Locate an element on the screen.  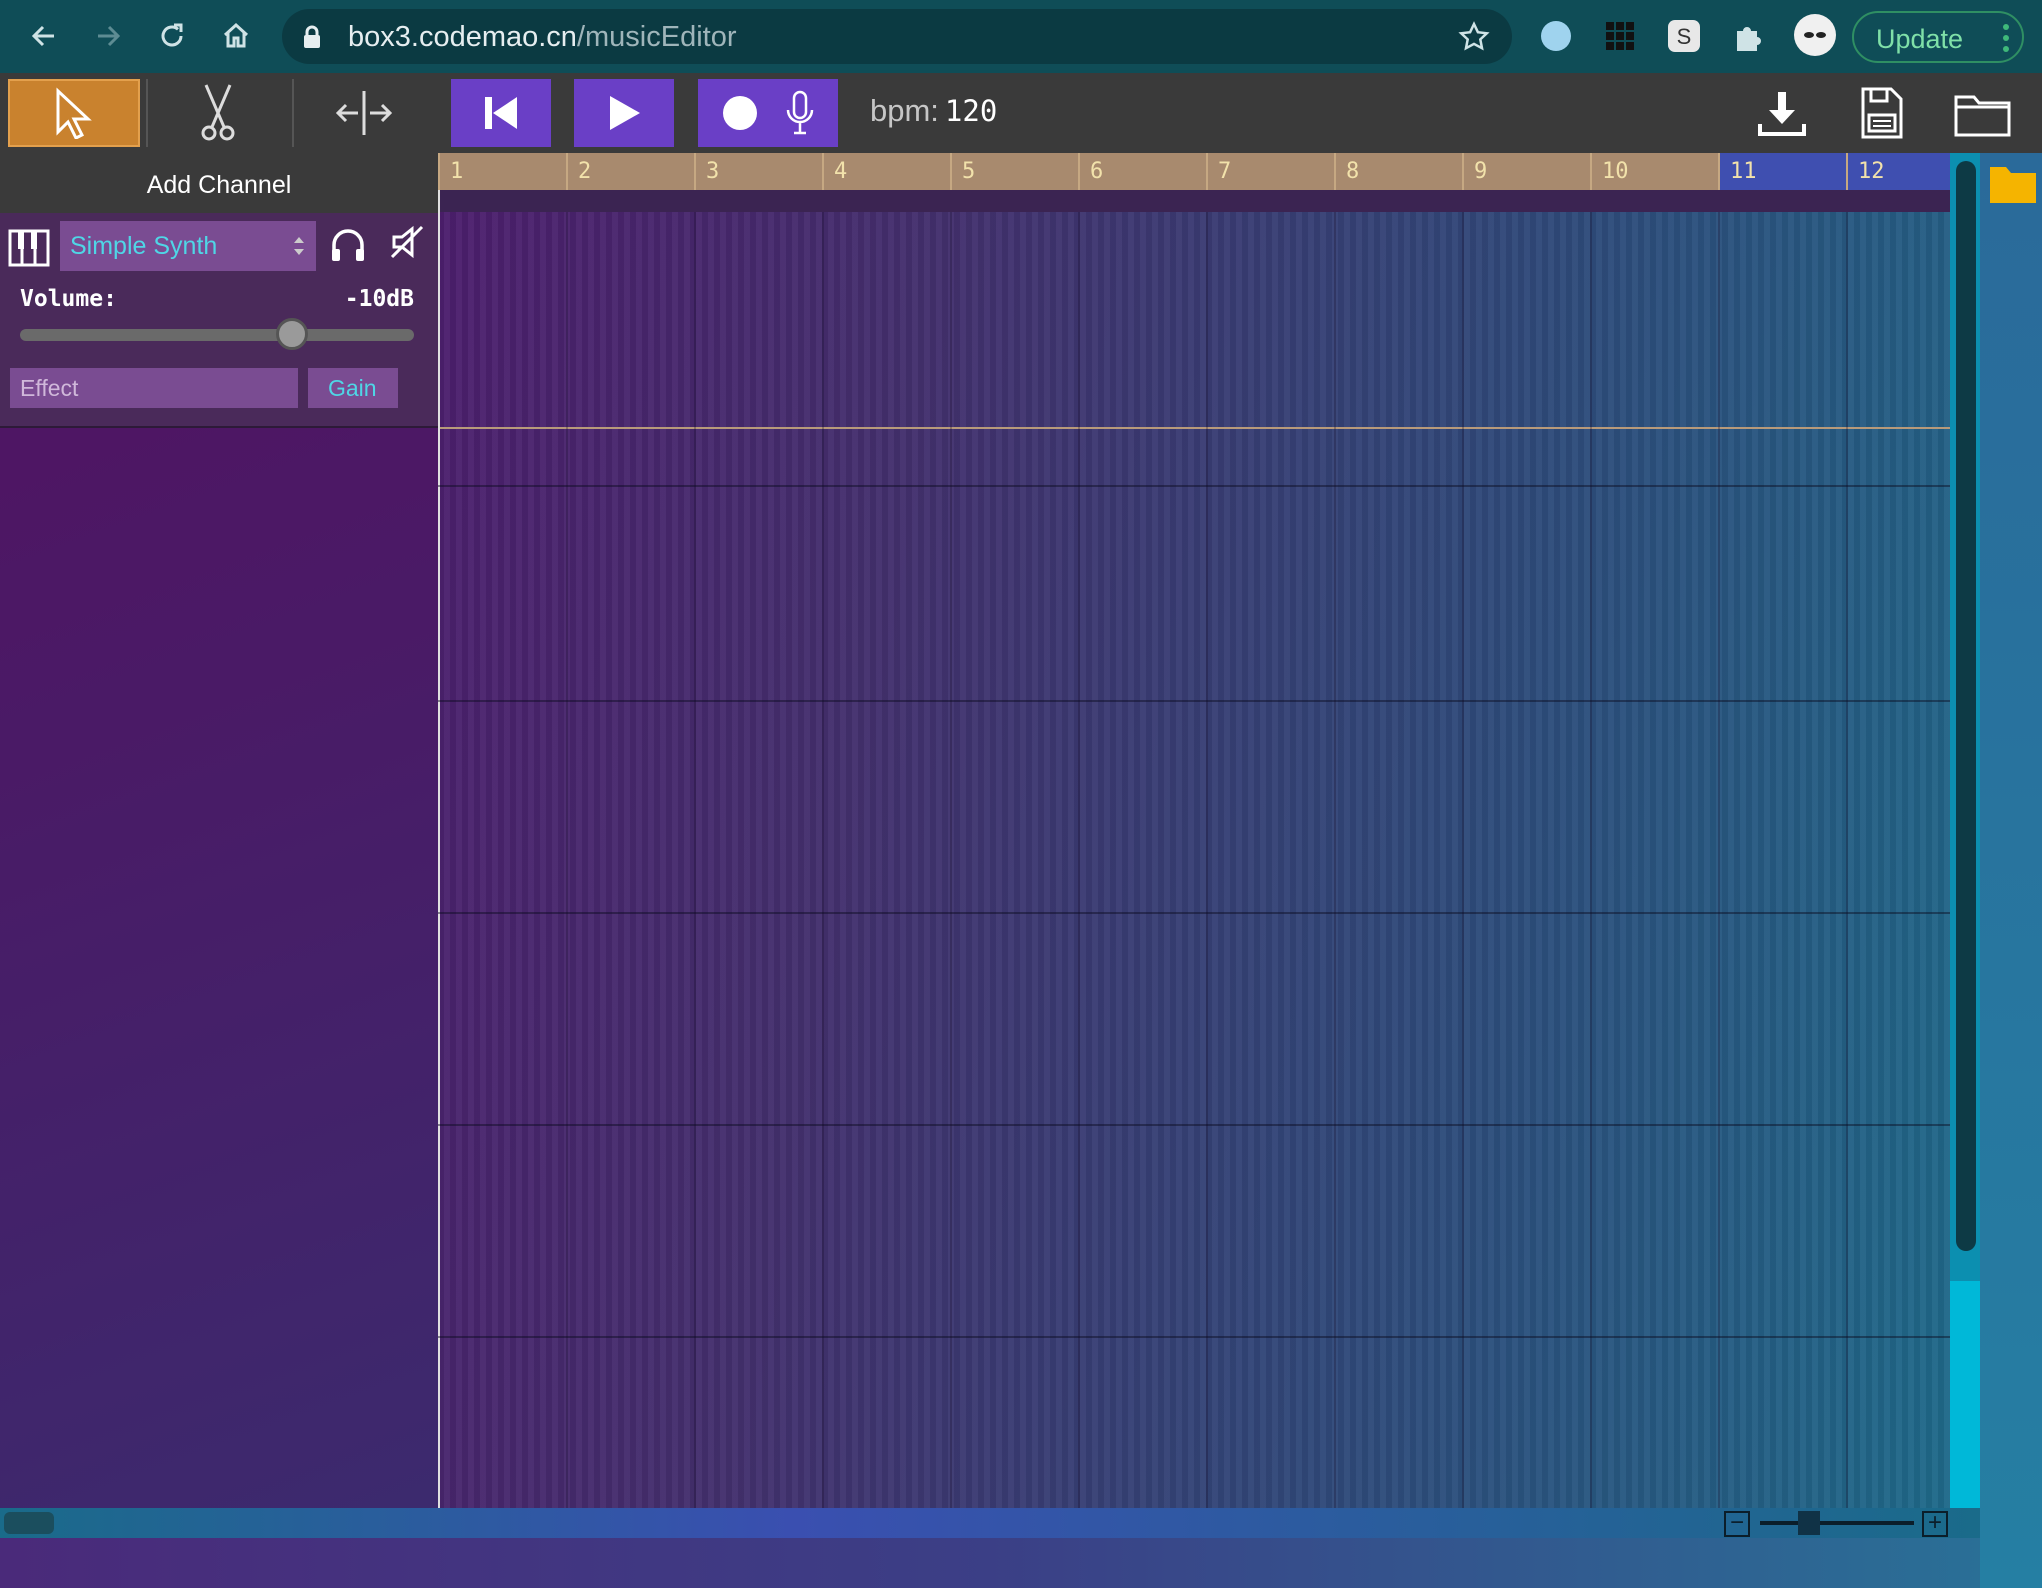
effect-placeholder: Effect is located at coordinates (49, 388).